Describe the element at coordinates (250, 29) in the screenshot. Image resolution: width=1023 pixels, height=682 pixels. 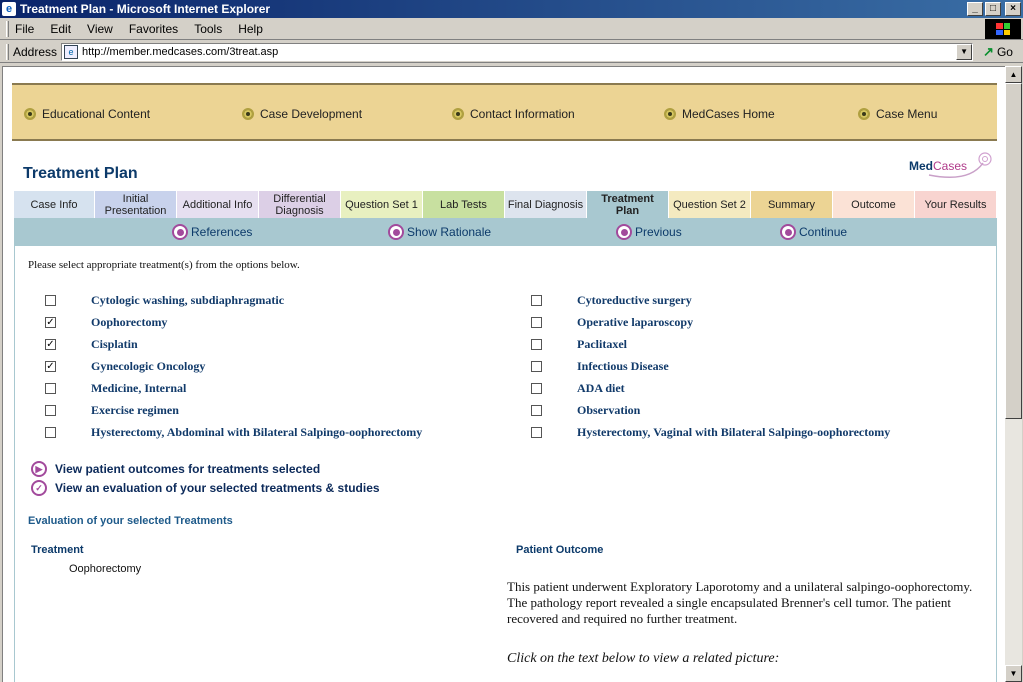
I see `menu-help: Help` at that location.